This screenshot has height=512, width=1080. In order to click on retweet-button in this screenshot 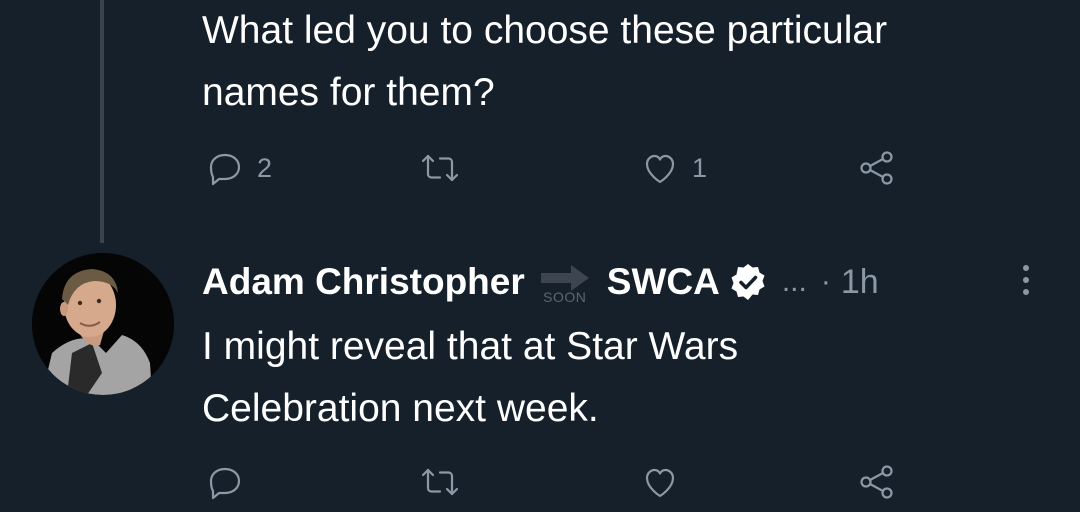, I will do `click(445, 482)`.